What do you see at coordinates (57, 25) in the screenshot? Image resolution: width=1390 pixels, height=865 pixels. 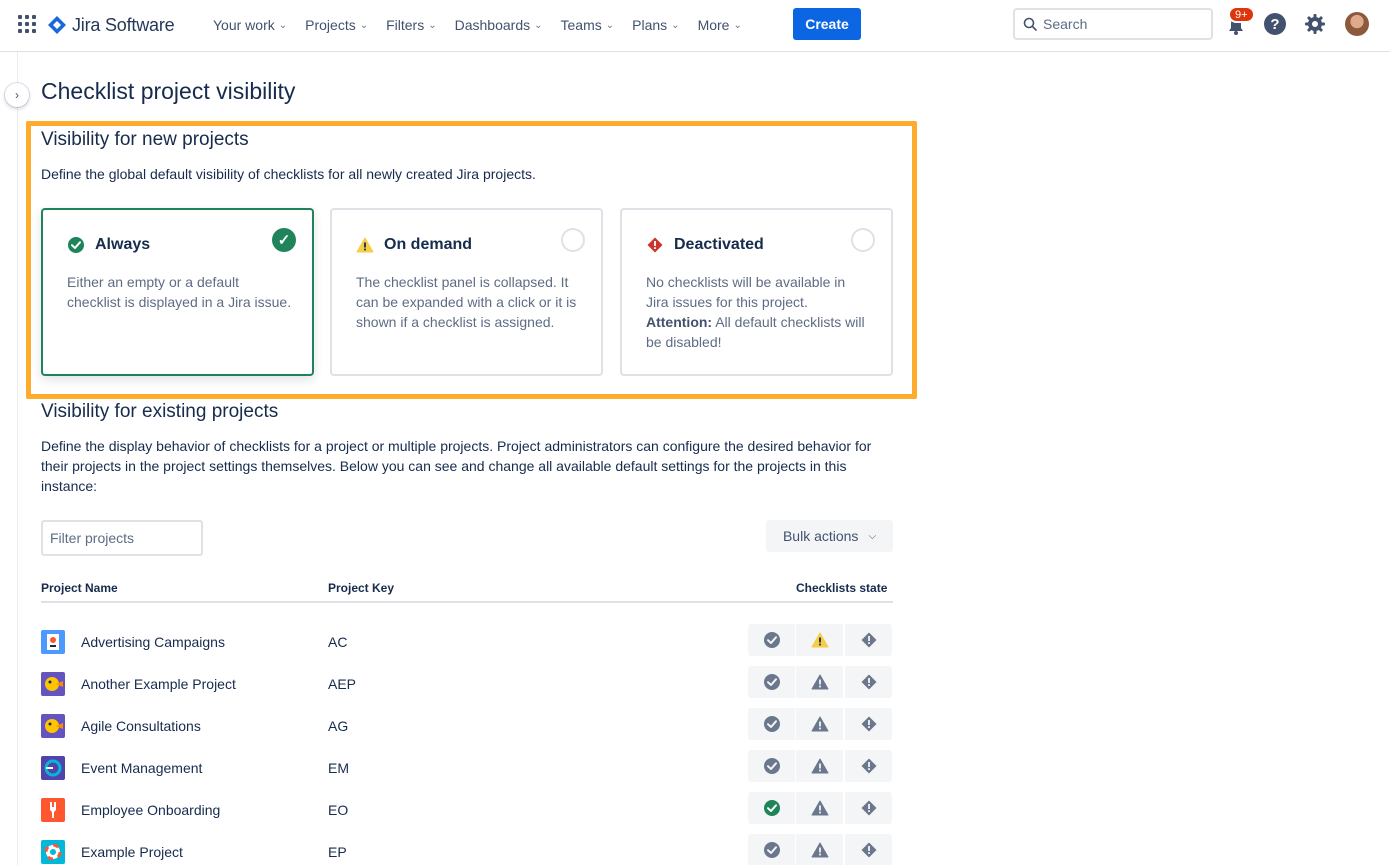 I see `jira-diamond-icon` at bounding box center [57, 25].